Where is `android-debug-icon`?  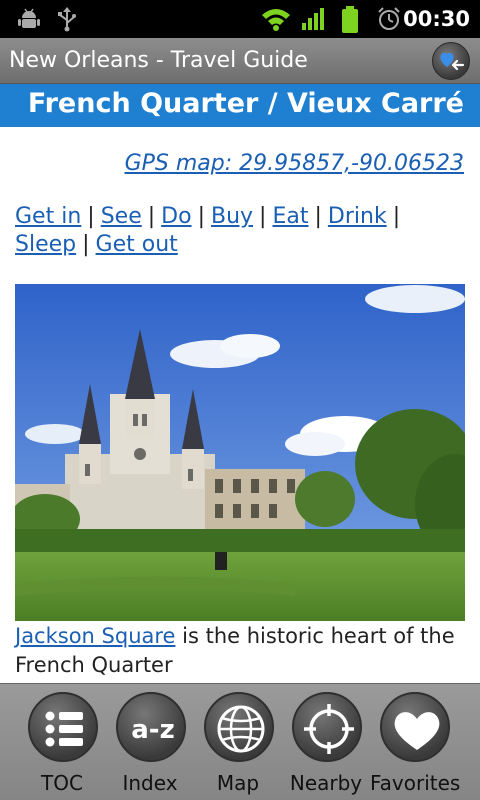
android-debug-icon is located at coordinates (29, 21).